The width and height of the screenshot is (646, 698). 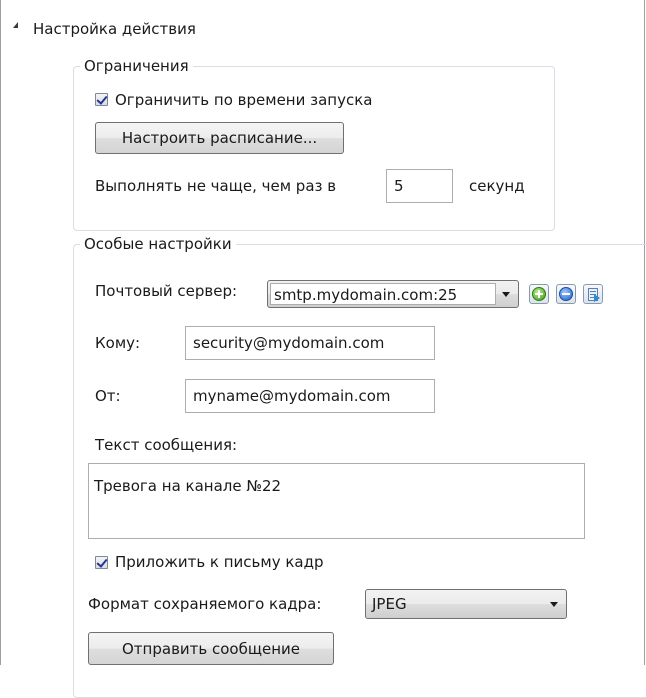 I want to click on frequency-seconds-input, so click(x=419, y=186).